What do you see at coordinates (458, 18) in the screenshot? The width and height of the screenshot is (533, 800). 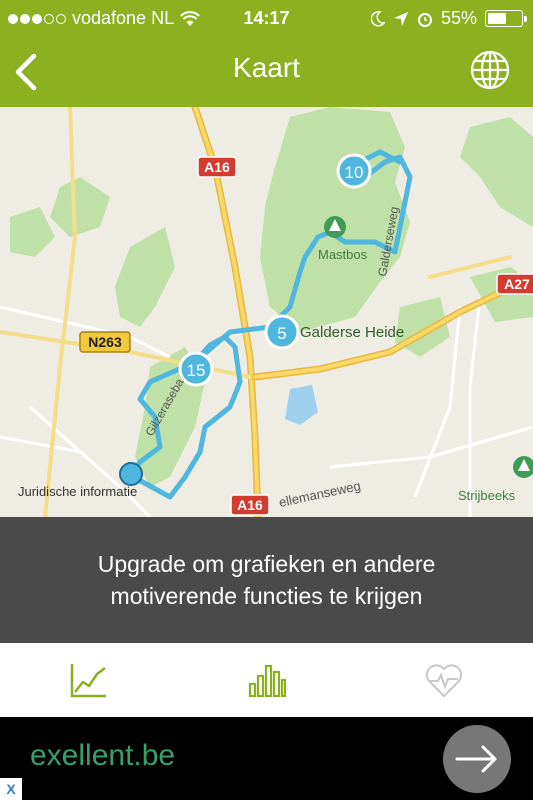 I see `battery-percentage: 55%` at bounding box center [458, 18].